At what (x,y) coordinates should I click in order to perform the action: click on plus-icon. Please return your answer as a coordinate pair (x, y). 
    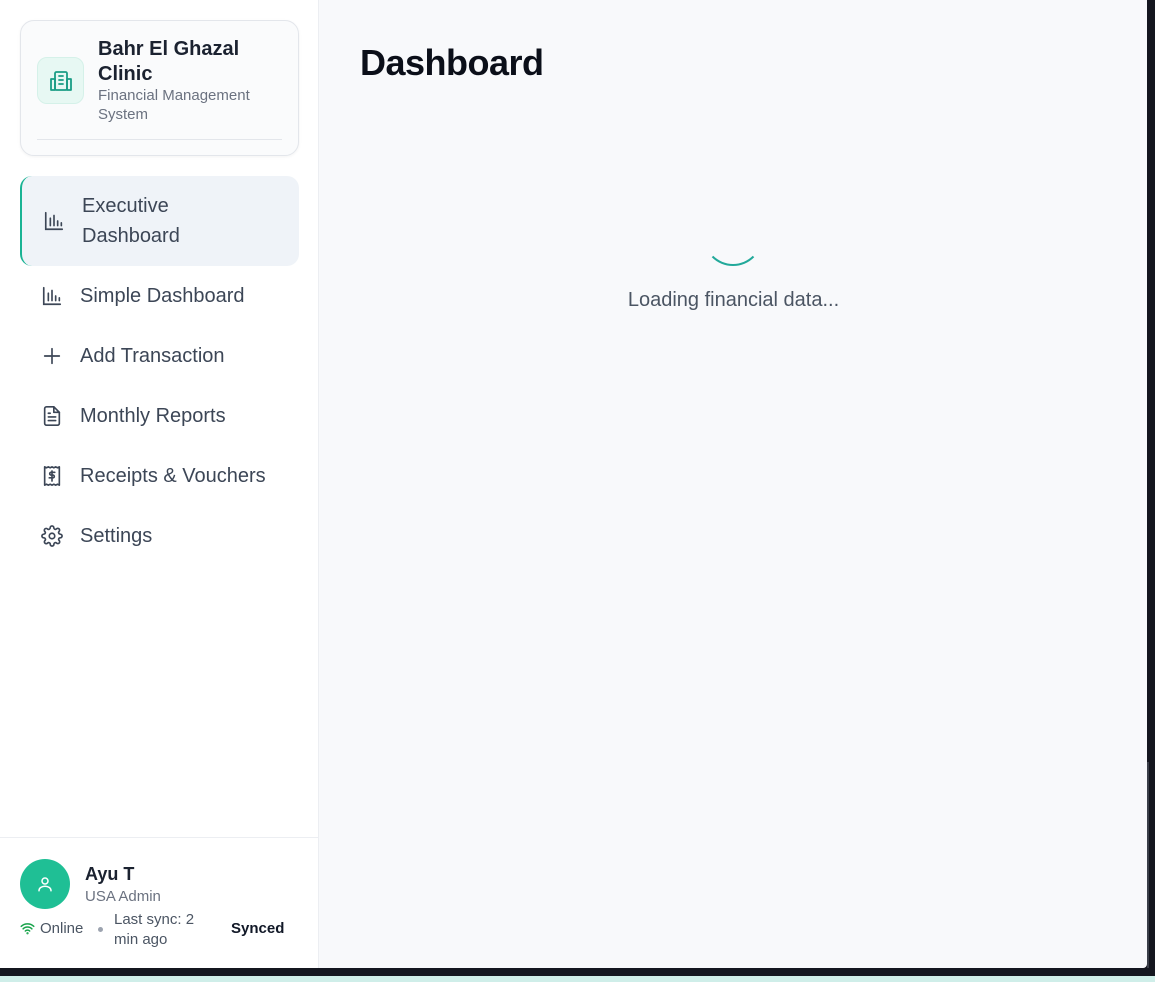
    Looking at the image, I should click on (52, 356).